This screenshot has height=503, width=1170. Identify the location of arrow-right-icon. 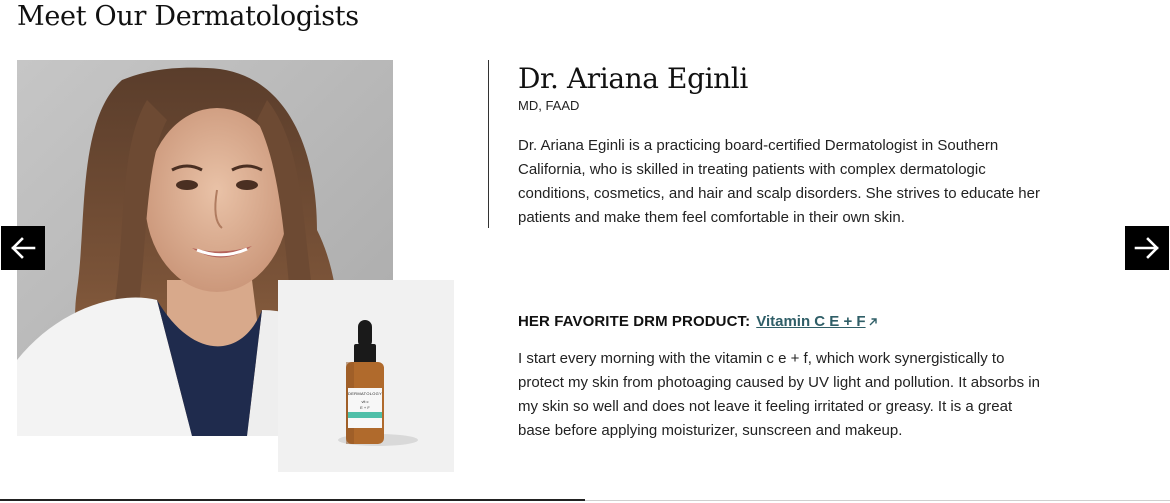
(1146, 248).